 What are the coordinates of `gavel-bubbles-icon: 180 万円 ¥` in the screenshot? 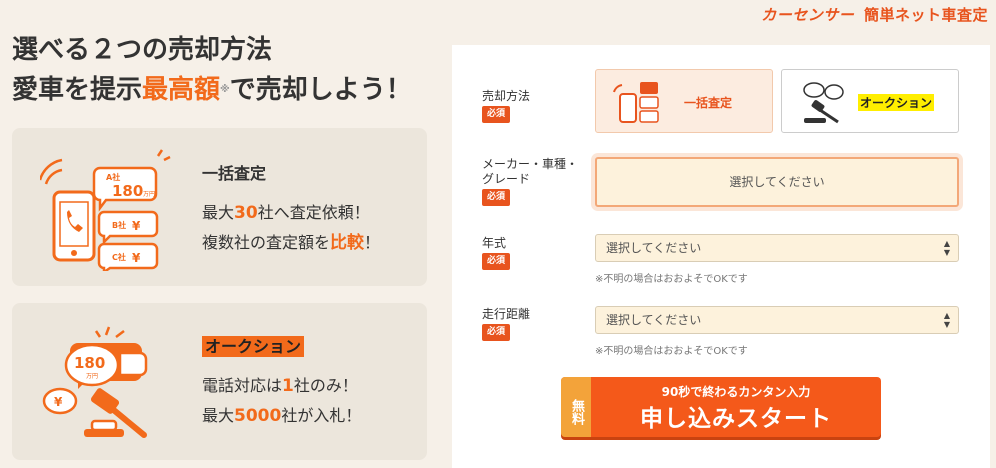 It's located at (95, 382).